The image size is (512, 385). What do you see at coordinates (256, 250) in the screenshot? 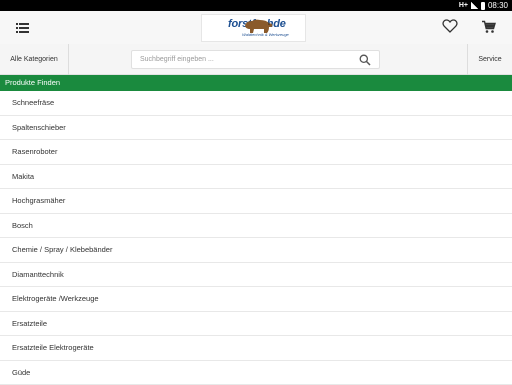
I see `list-item: Chemie / Spray / Klebebänder` at bounding box center [256, 250].